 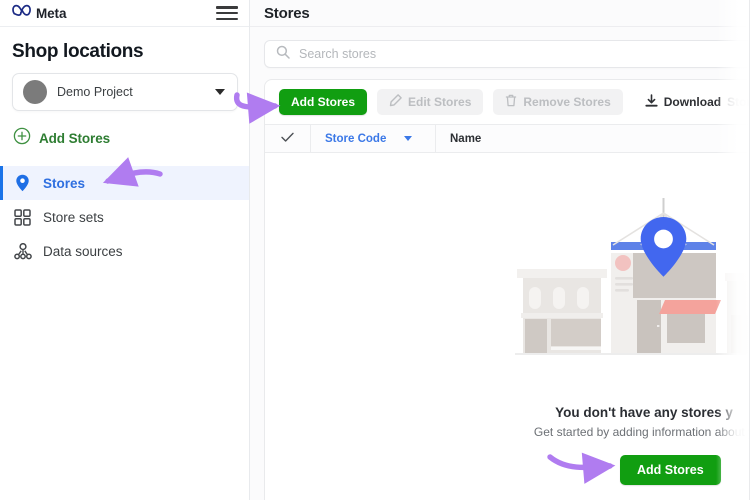 I want to click on download-stores-button-label: Download, so click(x=692, y=102).